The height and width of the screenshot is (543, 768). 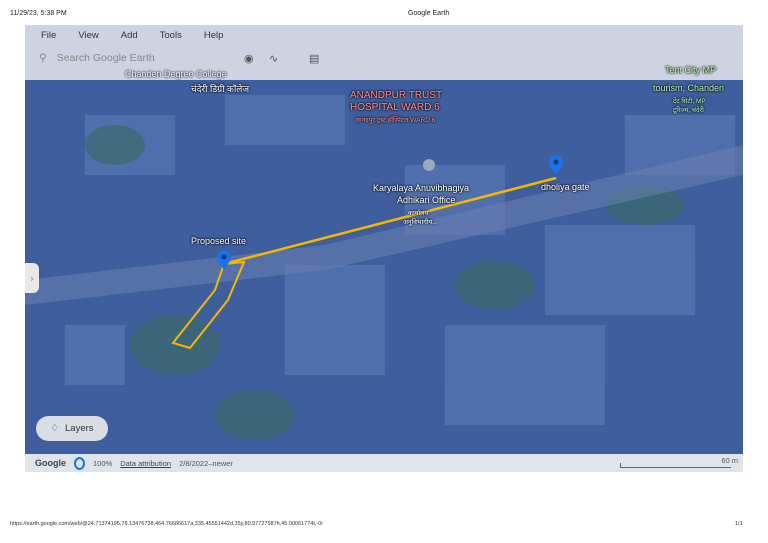 I want to click on map-label: आनंदपुर ट्रस्ट हॉस्पिटल WARD 6, so click(x=395, y=120).